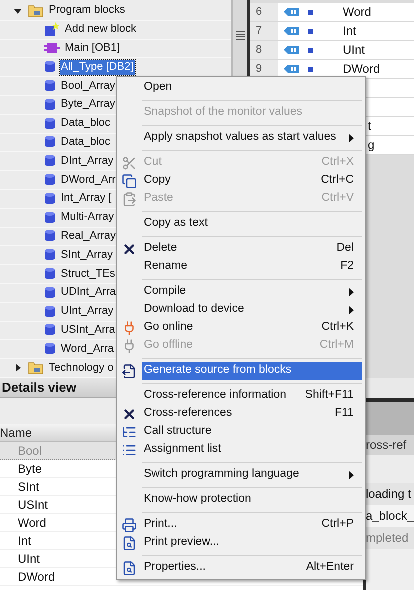  Describe the element at coordinates (86, 198) in the screenshot. I see `tree-item: Int_Array [` at that location.